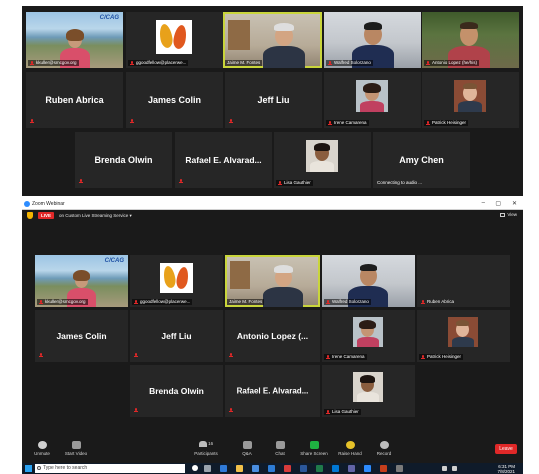 The width and height of the screenshot is (539, 474). What do you see at coordinates (27, 204) in the screenshot?
I see `zoom-logo-icon` at bounding box center [27, 204].